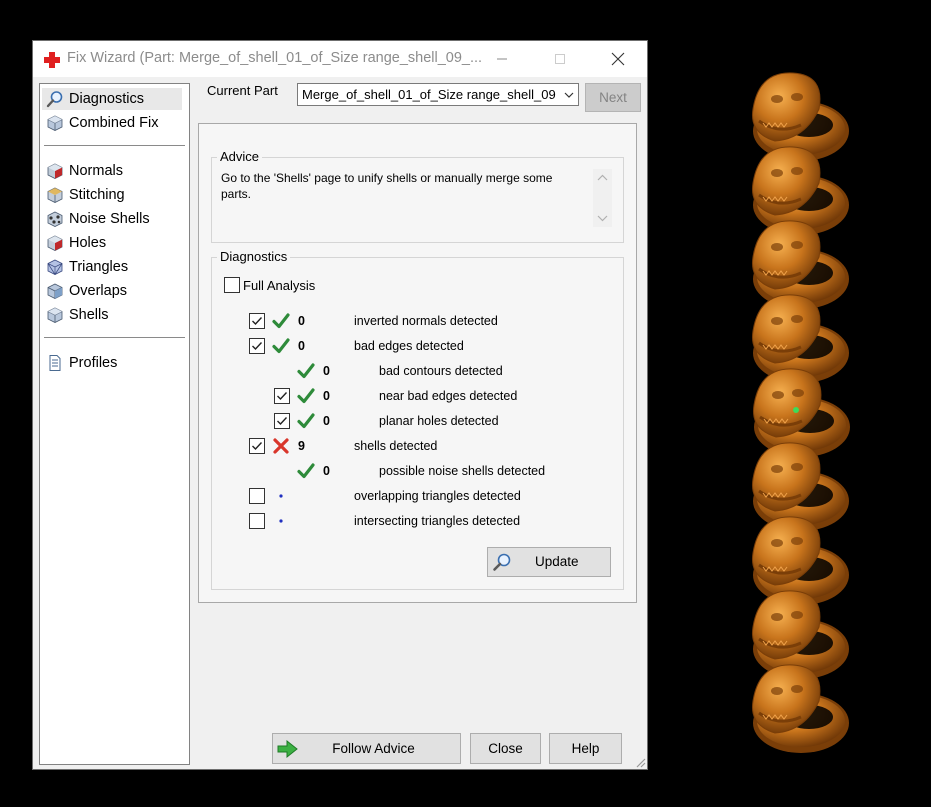 This screenshot has height=807, width=931. I want to click on nav-item-profiles: Profiles, so click(112, 363).